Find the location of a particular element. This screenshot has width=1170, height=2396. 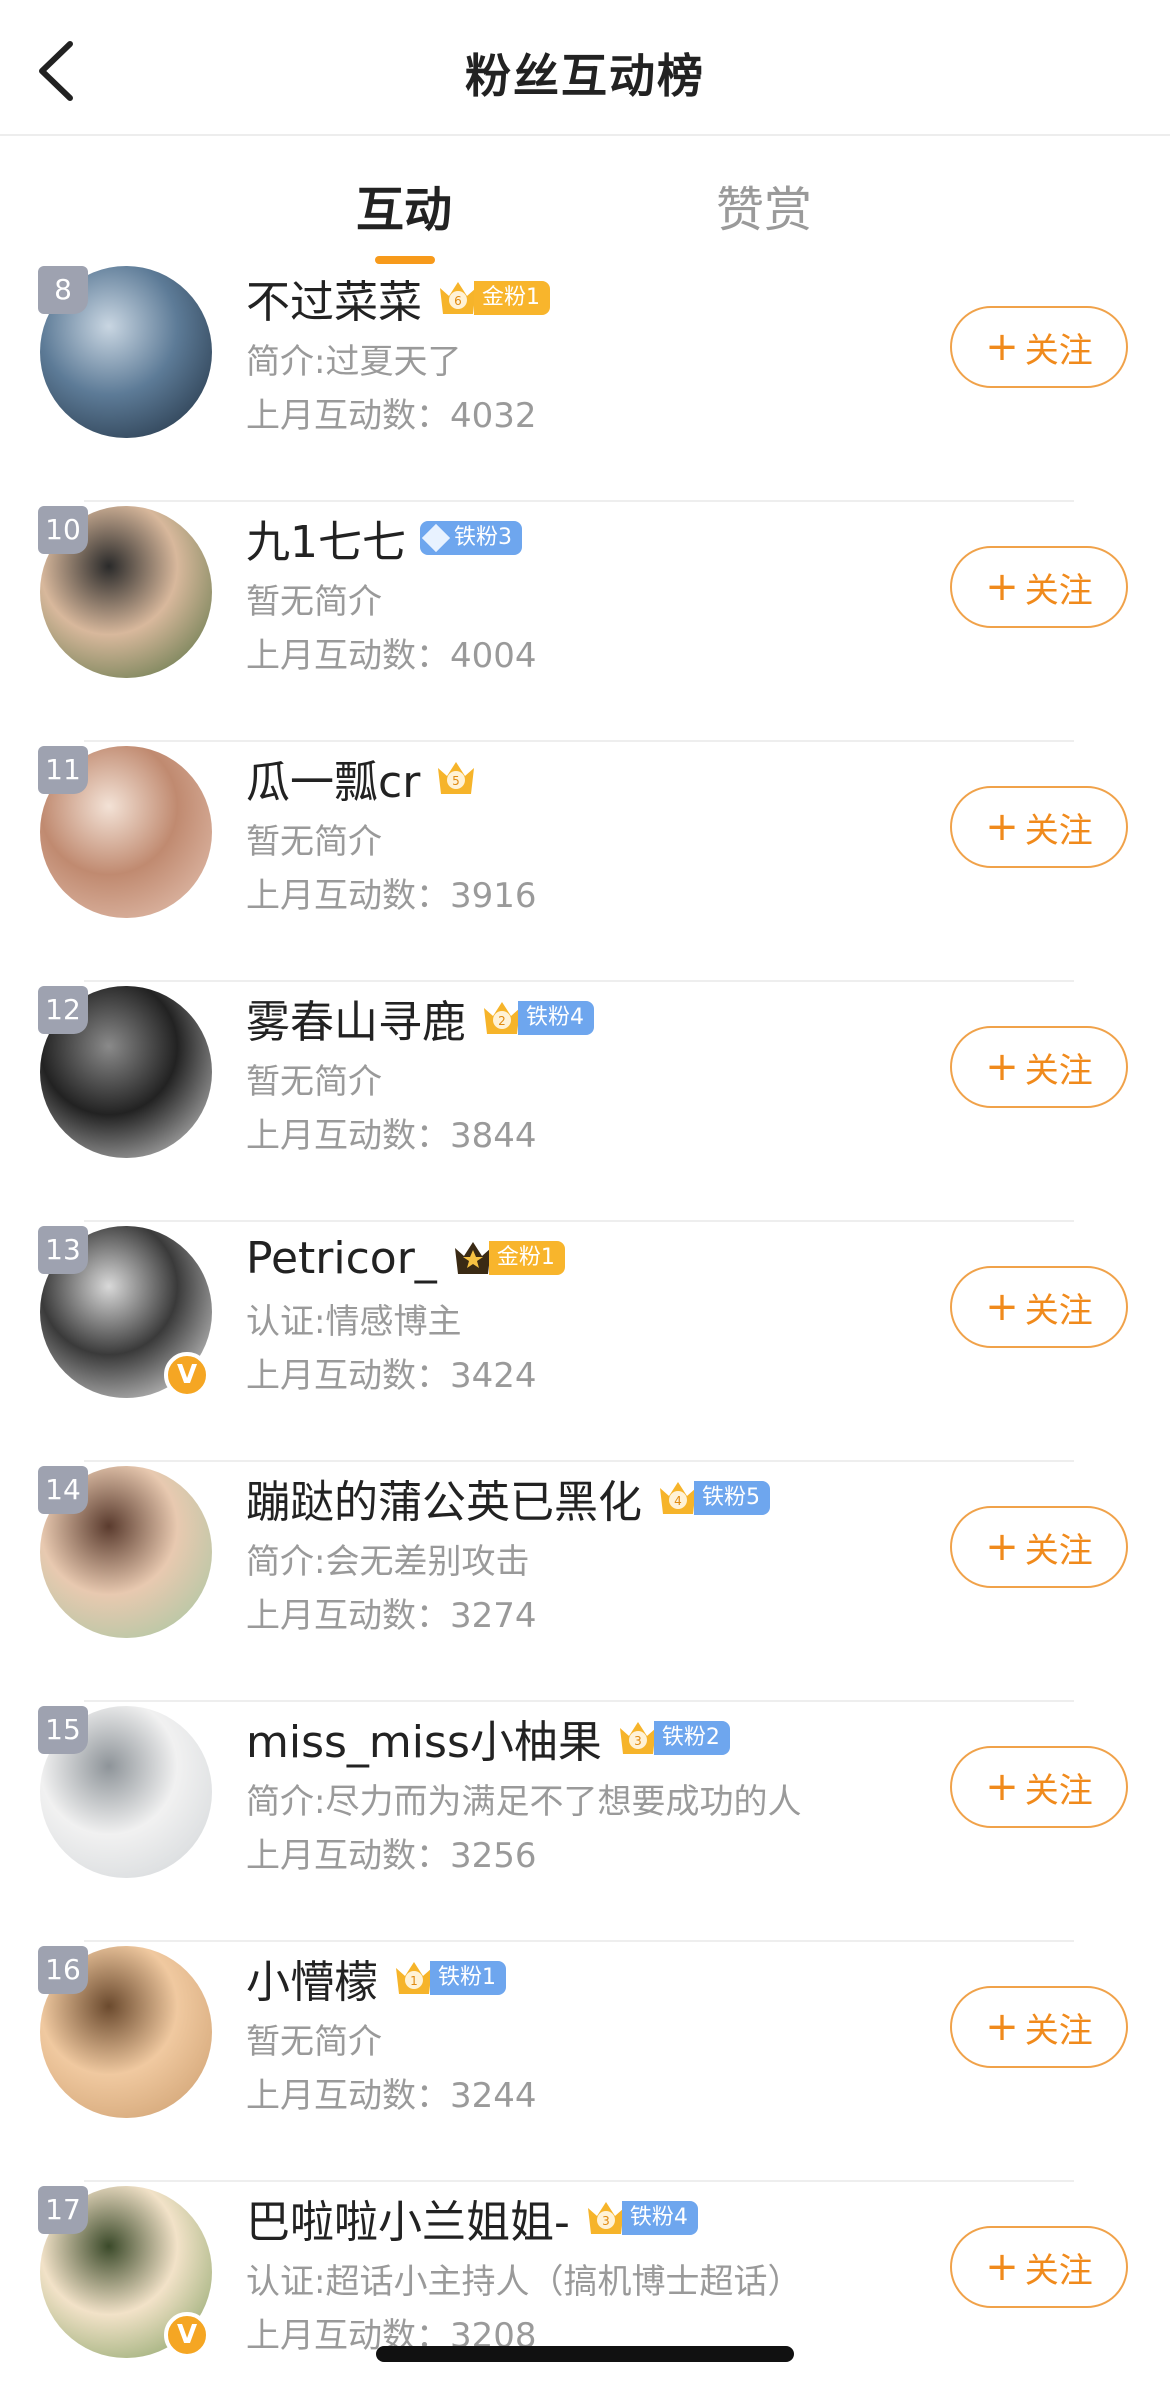

rank-badge: 11 is located at coordinates (63, 770).